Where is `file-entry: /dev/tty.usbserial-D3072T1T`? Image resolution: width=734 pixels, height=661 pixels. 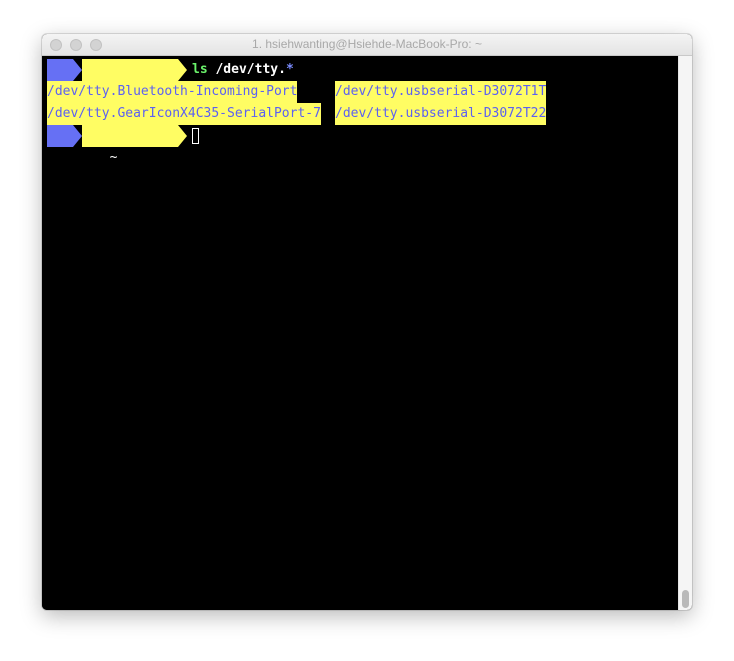 file-entry: /dev/tty.usbserial-D3072T1T is located at coordinates (441, 92).